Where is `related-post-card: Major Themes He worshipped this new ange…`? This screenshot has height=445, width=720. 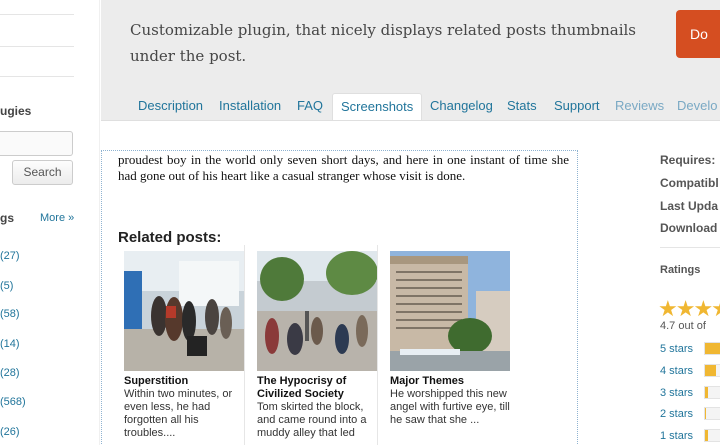 related-post-card: Major Themes He worshipped this new ange… is located at coordinates (448, 345).